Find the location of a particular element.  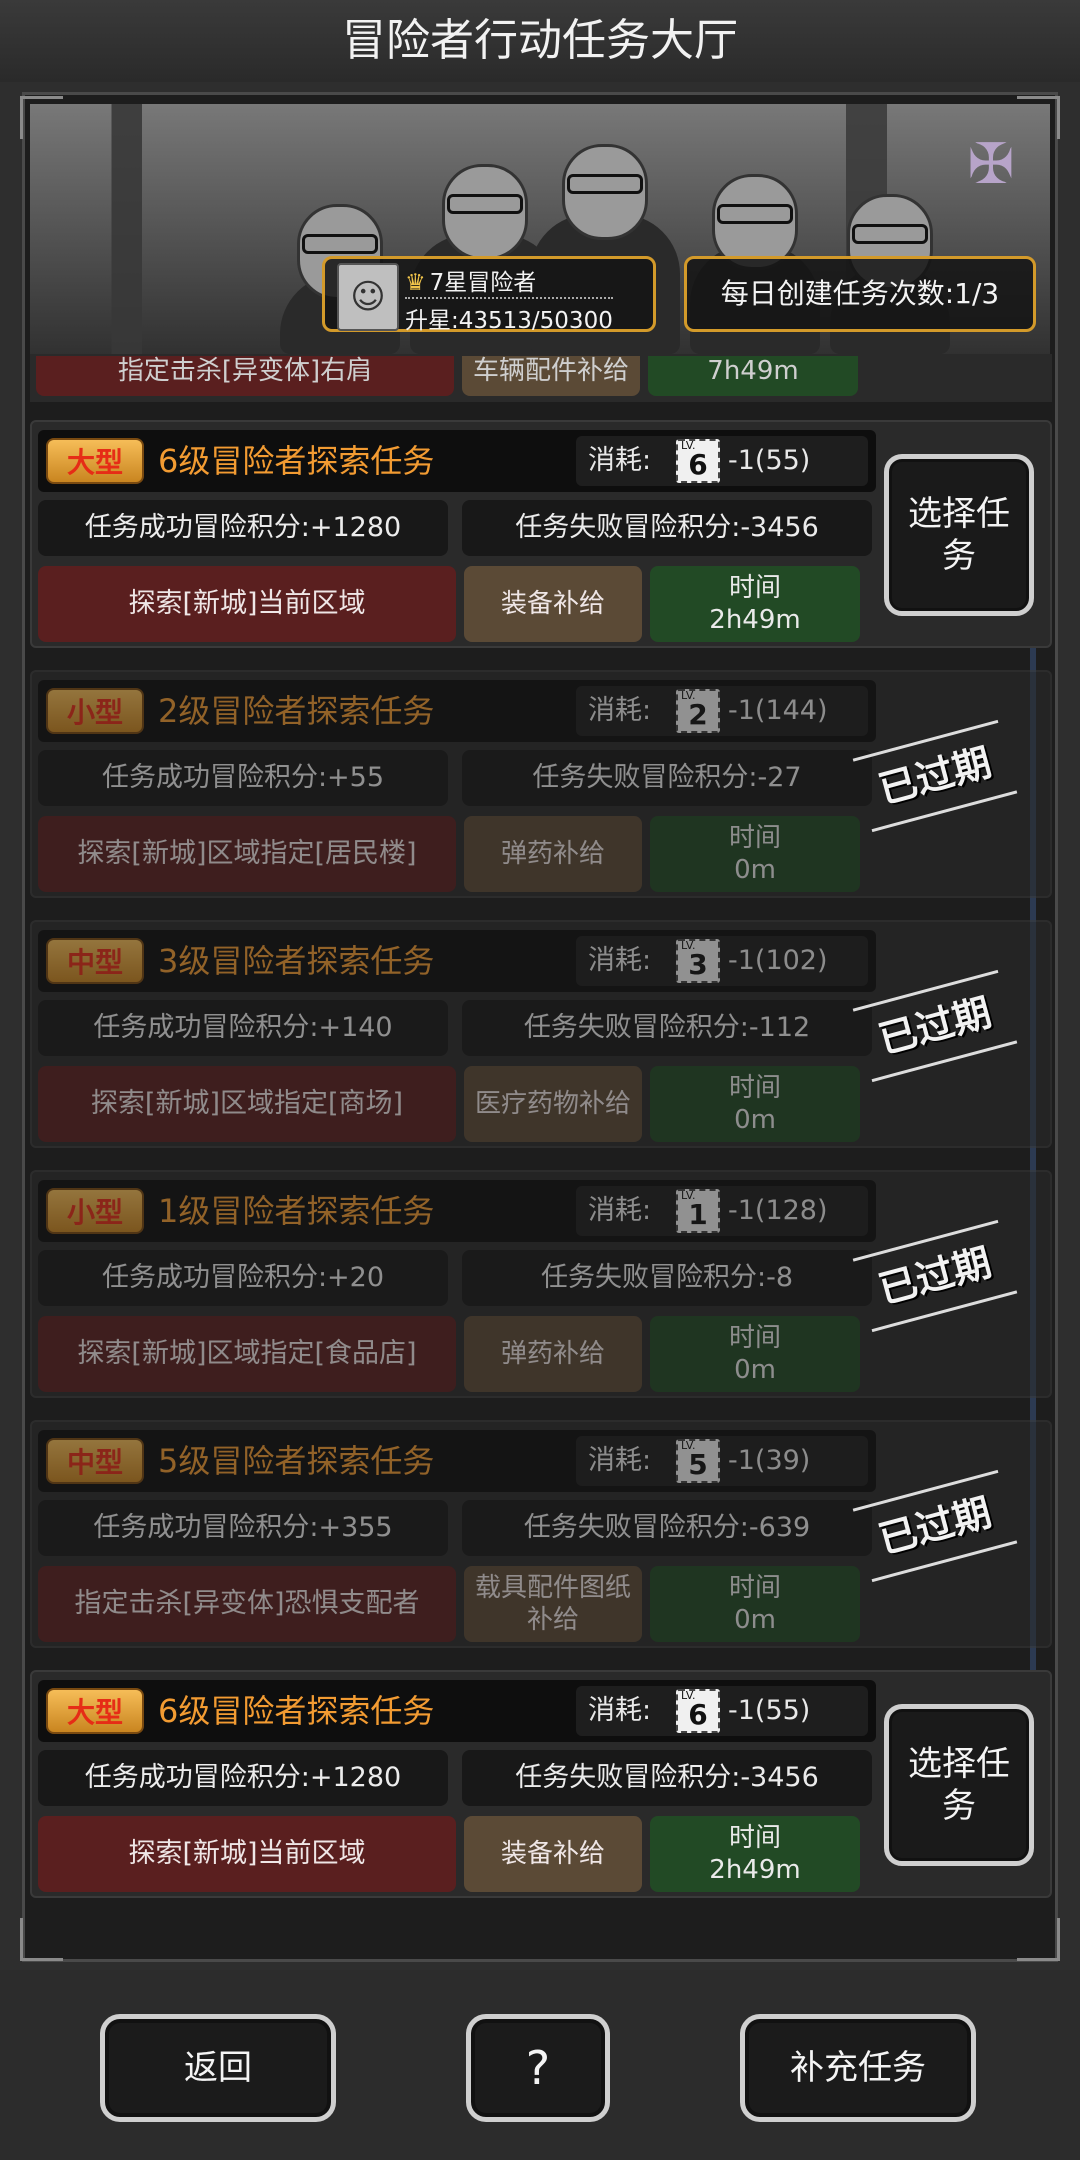

partial-supply: 车辆配件补给 is located at coordinates (551, 376).